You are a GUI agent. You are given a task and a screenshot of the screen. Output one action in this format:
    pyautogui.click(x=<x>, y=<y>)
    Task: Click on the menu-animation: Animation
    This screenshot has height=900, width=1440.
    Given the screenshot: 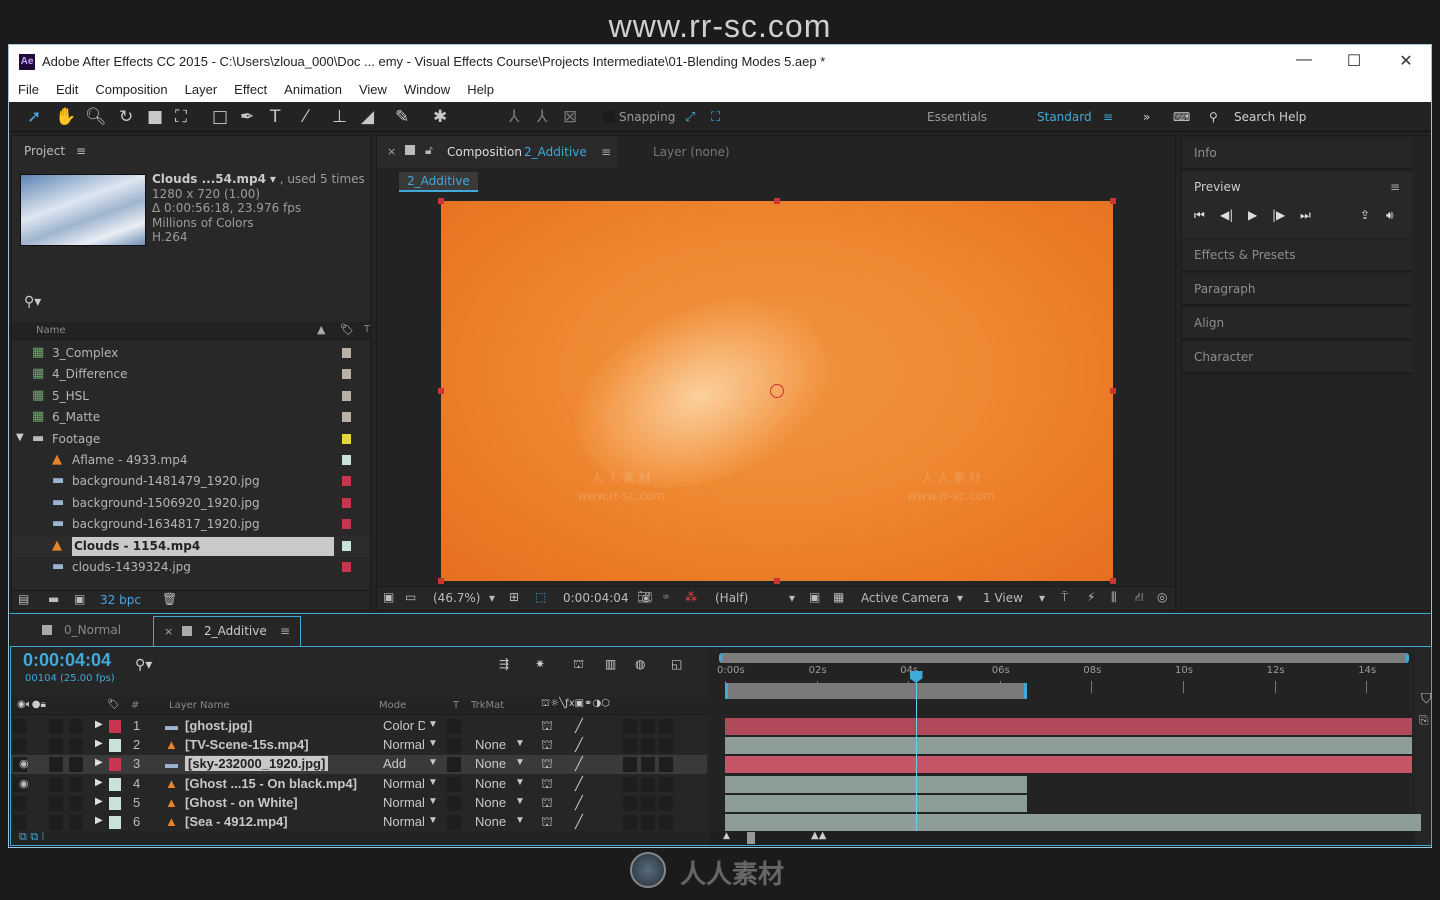 What is the action you would take?
    pyautogui.click(x=312, y=90)
    